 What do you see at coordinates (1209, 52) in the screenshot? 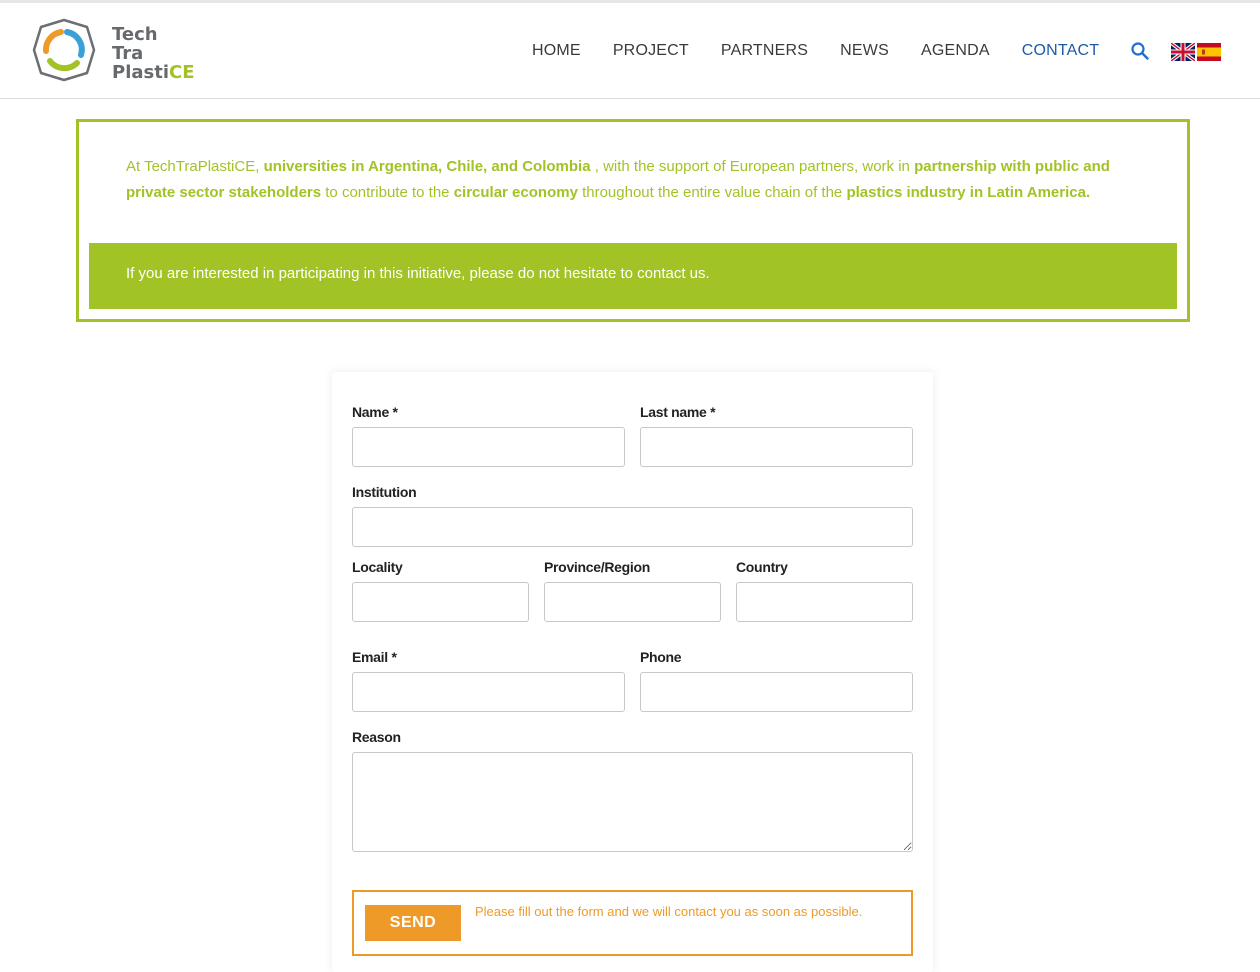
I see `spain-flag-icon` at bounding box center [1209, 52].